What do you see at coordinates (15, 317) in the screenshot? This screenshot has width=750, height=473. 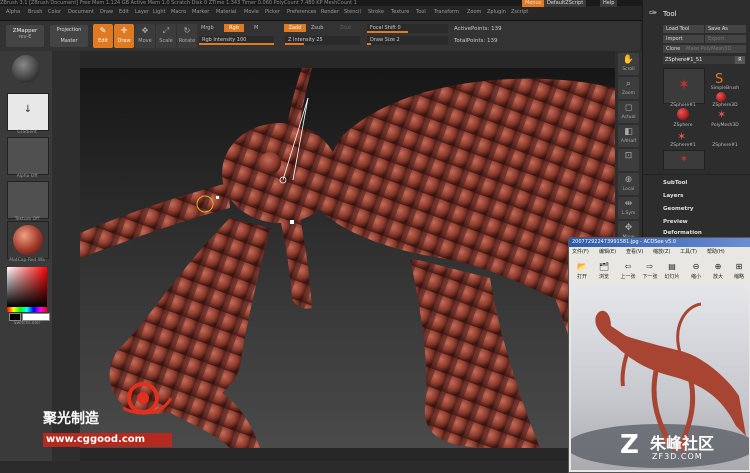 I see `primary-color-swatch` at bounding box center [15, 317].